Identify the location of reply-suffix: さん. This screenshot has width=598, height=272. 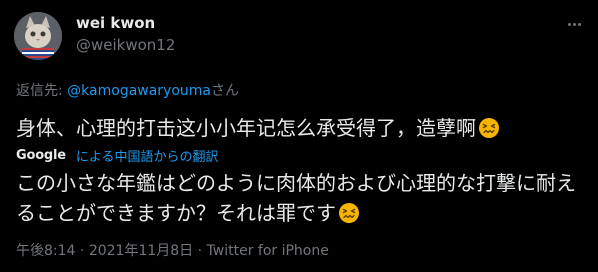
(225, 91).